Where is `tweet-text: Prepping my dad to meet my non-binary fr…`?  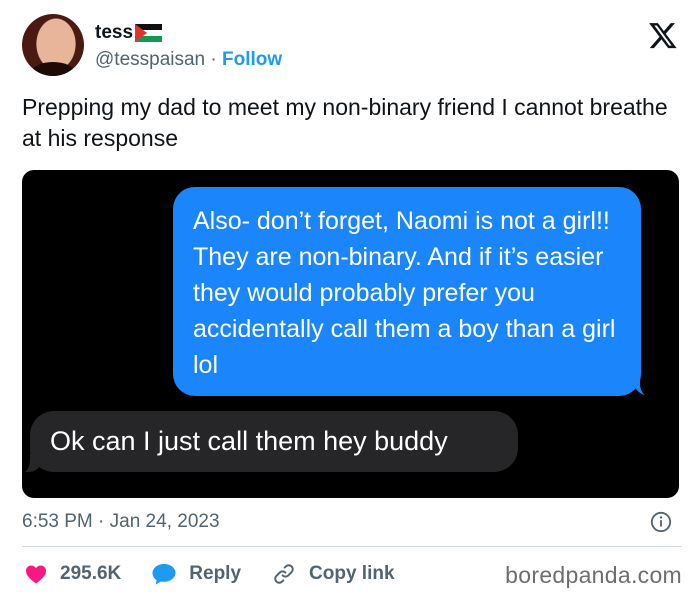
tweet-text: Prepping my dad to meet my non-binary fr… is located at coordinates (345, 122).